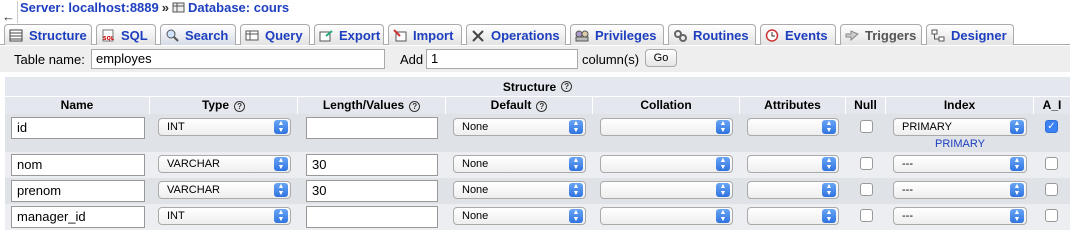 This screenshot has width=1070, height=240. I want to click on column-name-input: id, so click(78, 128).